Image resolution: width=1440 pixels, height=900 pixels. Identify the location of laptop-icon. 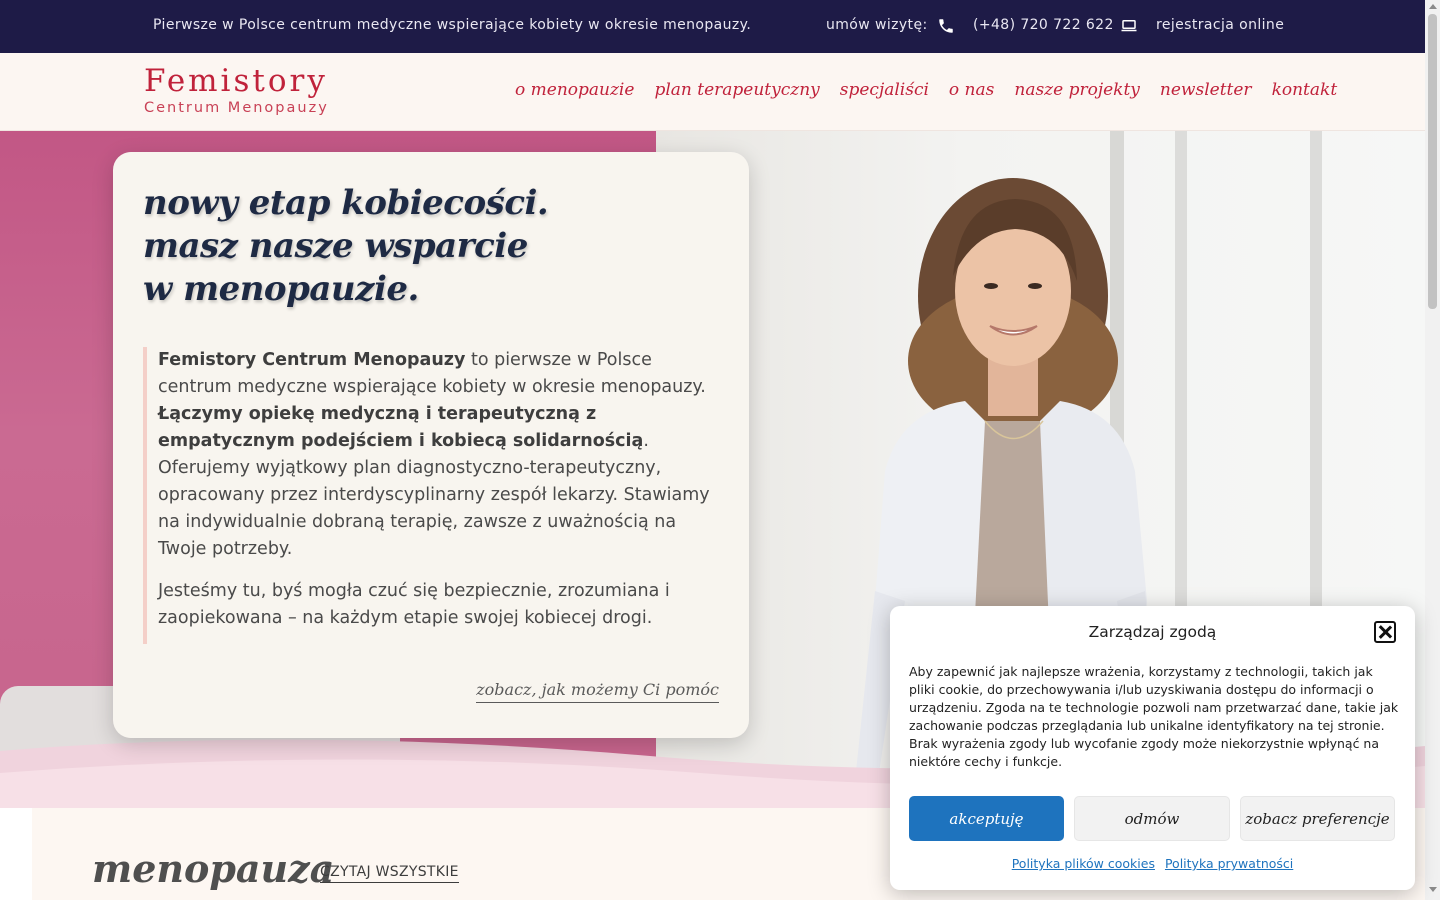
(1129, 26).